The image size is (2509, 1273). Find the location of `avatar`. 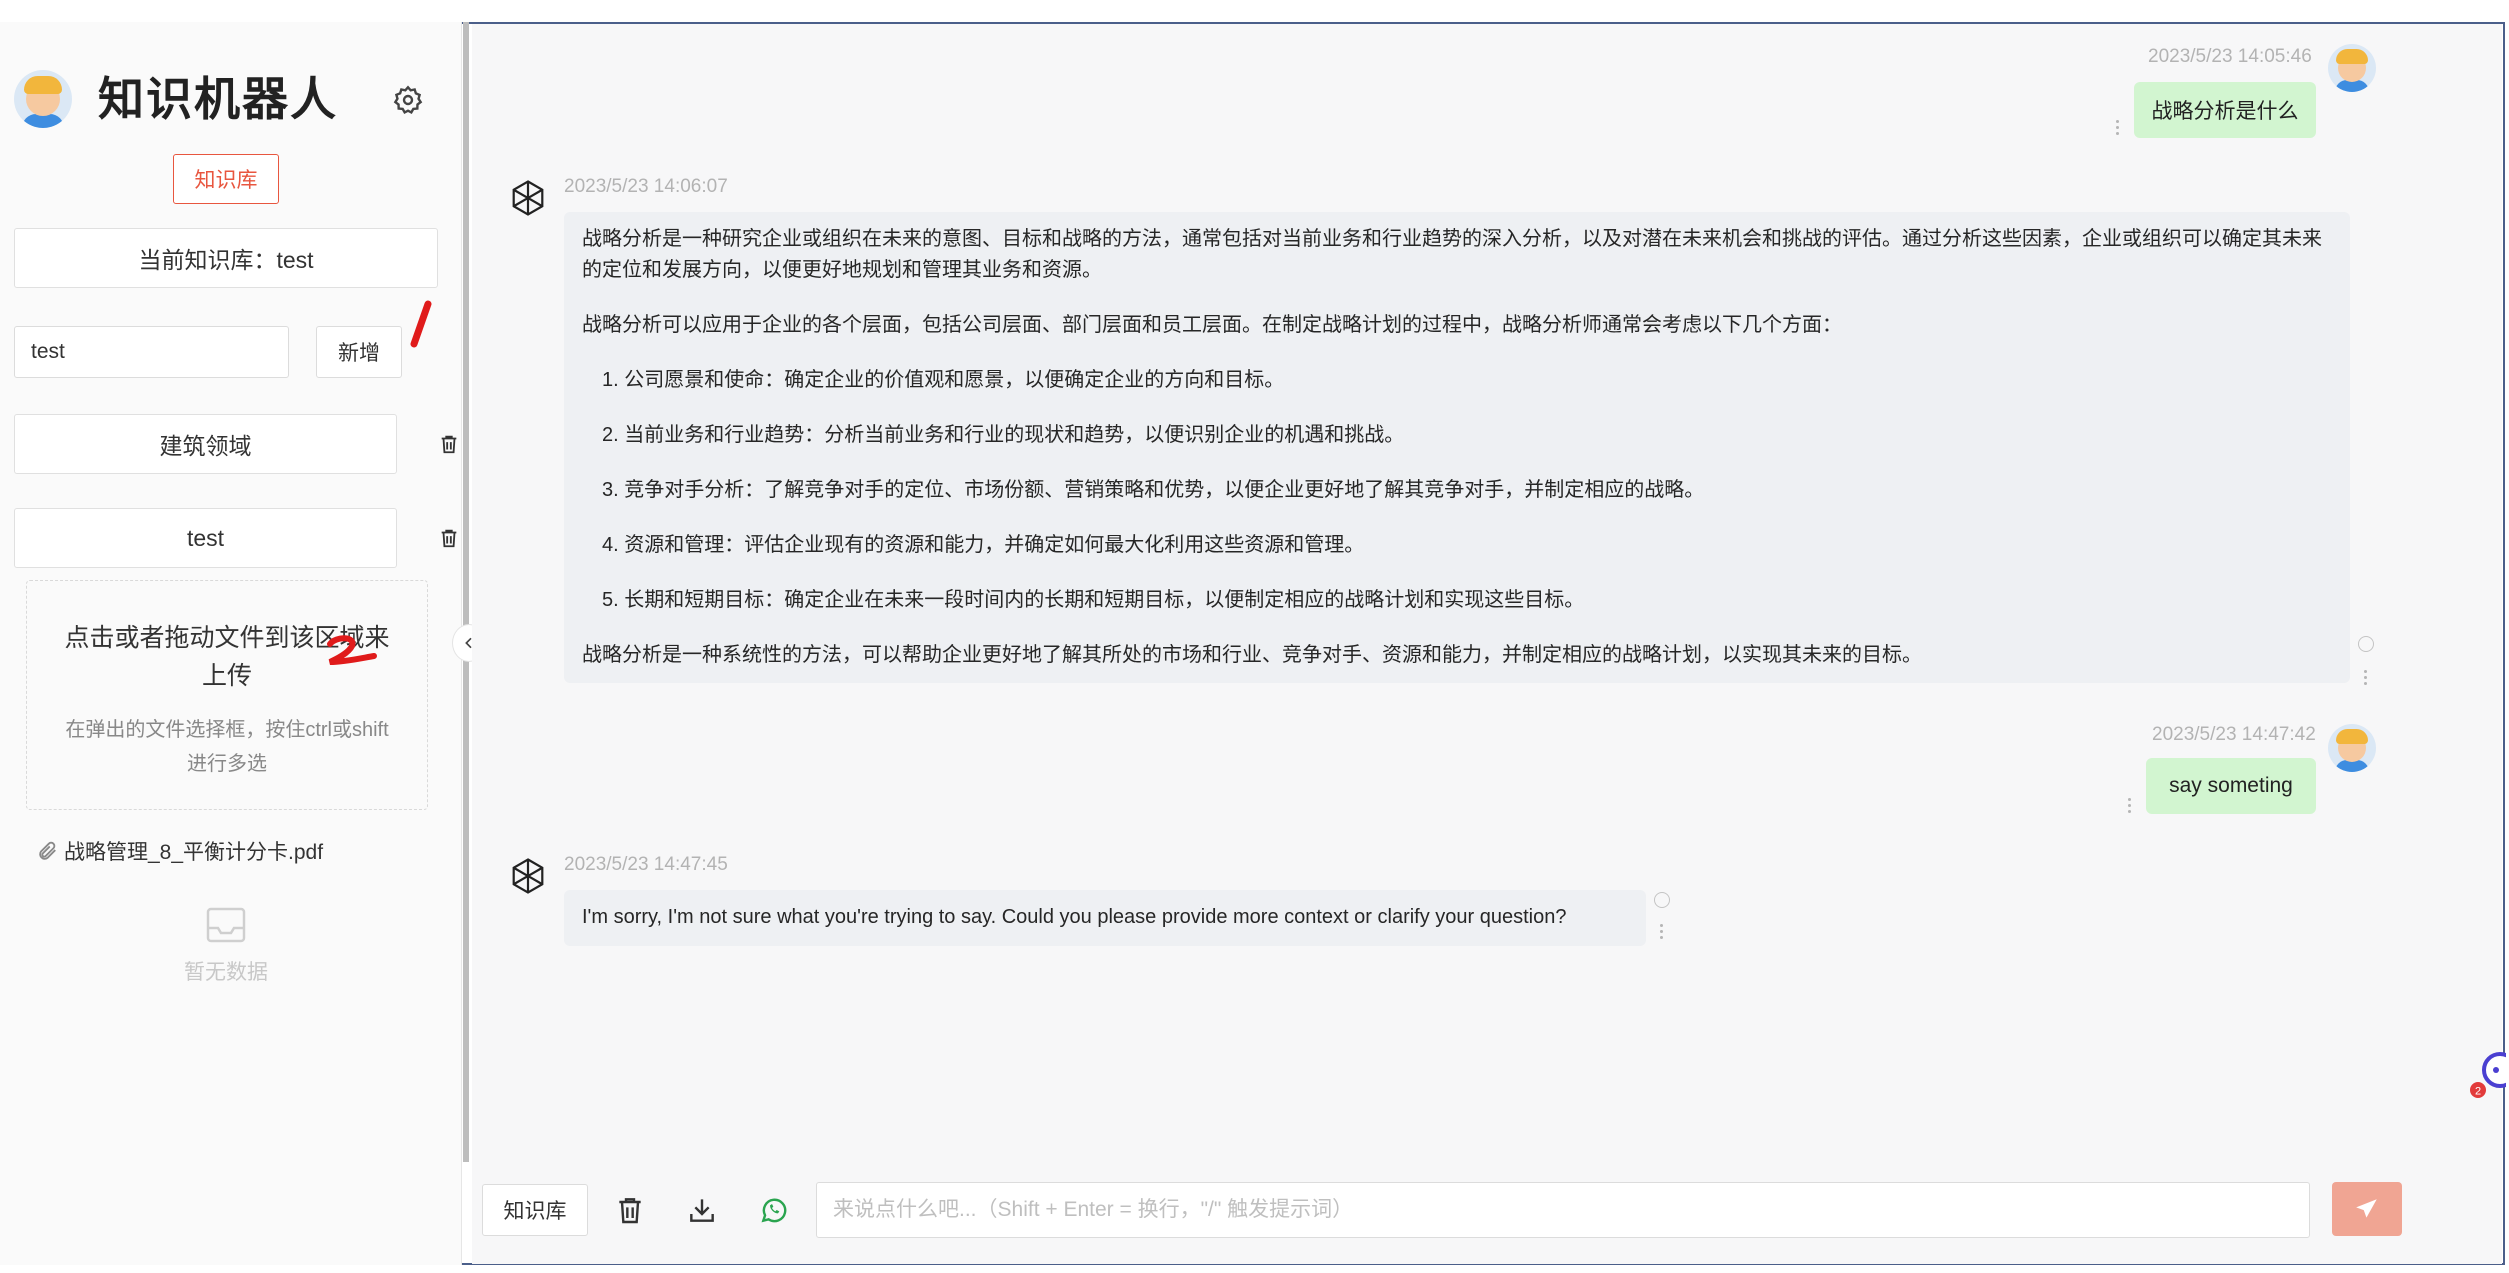

avatar is located at coordinates (43, 99).